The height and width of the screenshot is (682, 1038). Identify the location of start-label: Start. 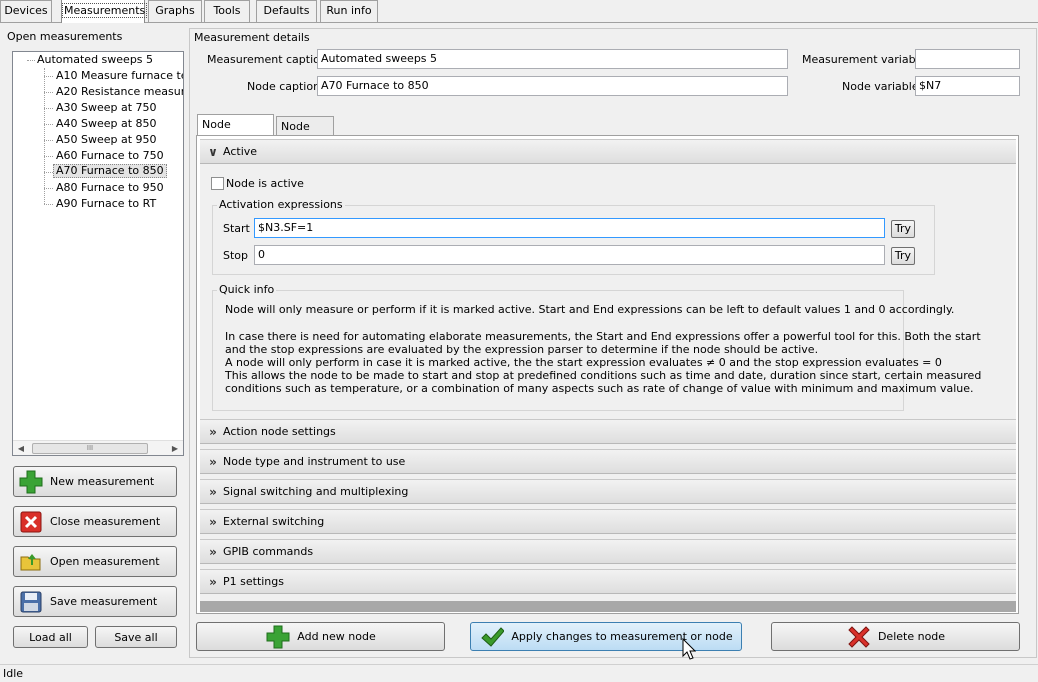
(236, 228).